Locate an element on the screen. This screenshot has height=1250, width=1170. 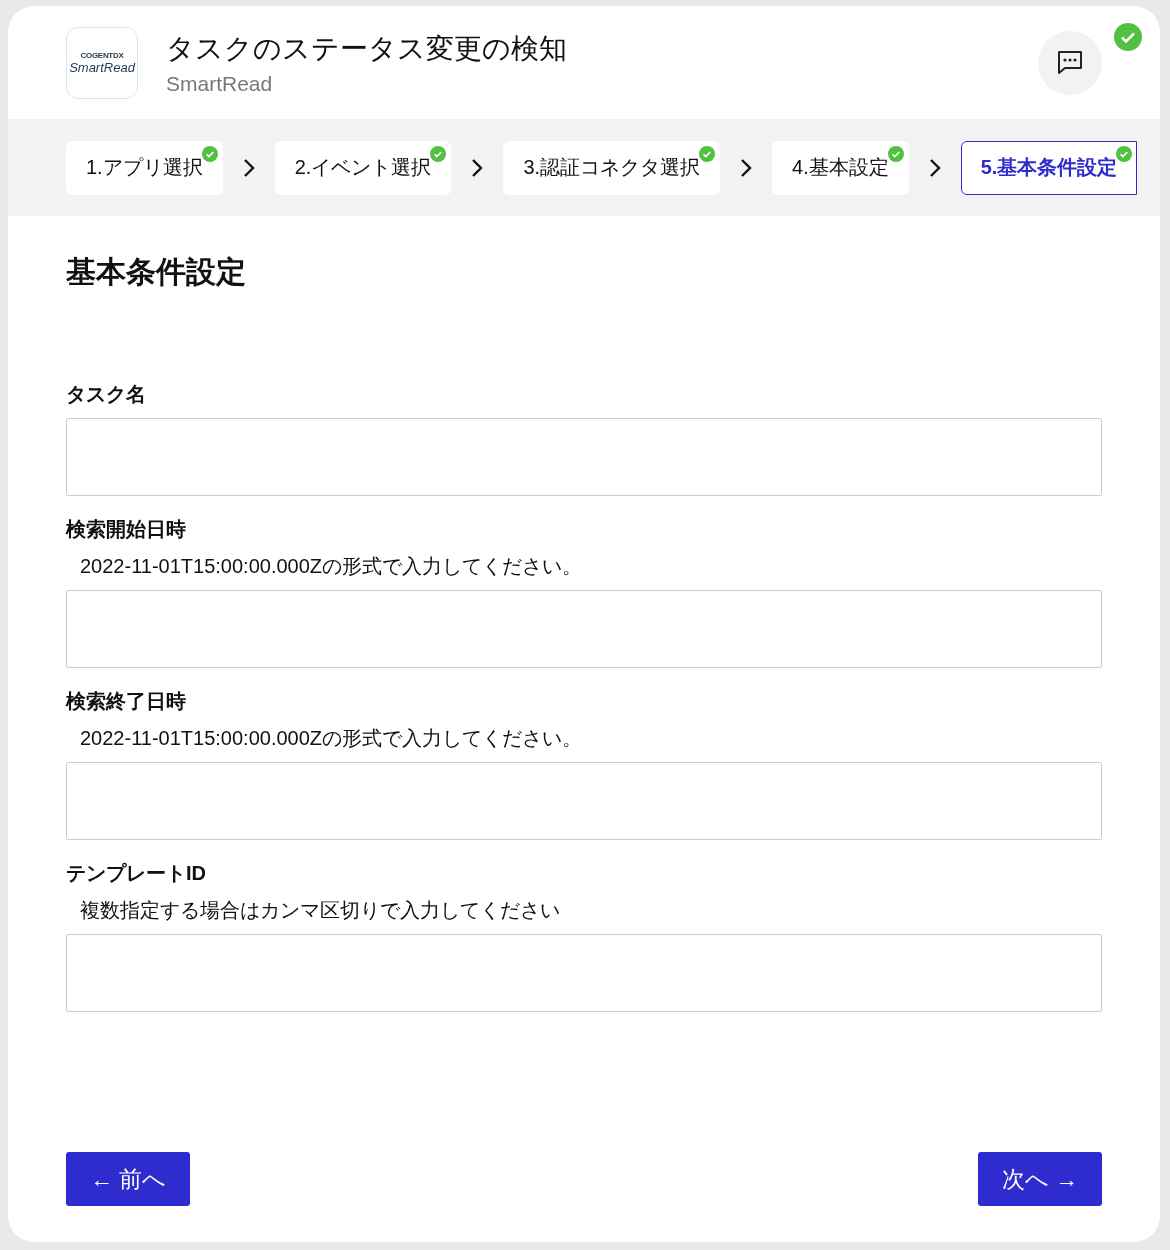
step-tab: 5.基本条件設定 is located at coordinates (1049, 167).